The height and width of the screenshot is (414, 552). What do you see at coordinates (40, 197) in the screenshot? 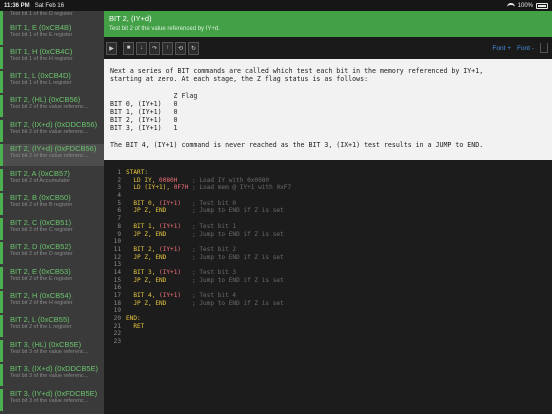
I see `sidebar-item-title: BIT 2, B (0xCB50)` at bounding box center [40, 197].